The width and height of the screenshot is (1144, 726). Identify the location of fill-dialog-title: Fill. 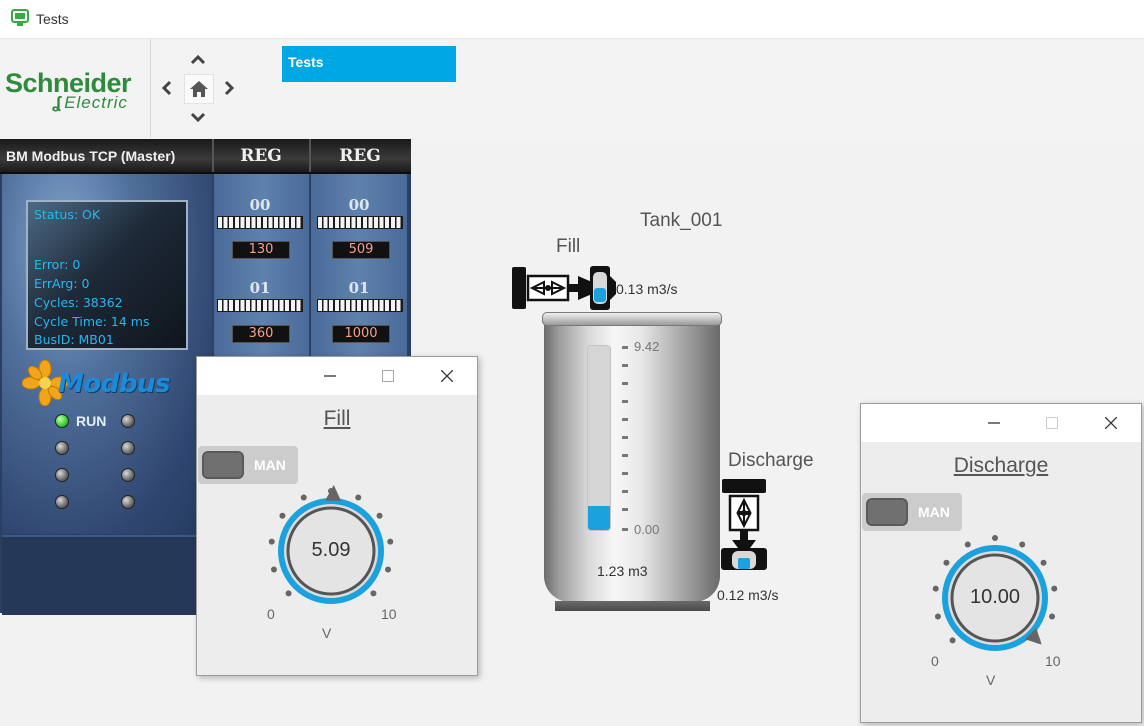
(337, 418).